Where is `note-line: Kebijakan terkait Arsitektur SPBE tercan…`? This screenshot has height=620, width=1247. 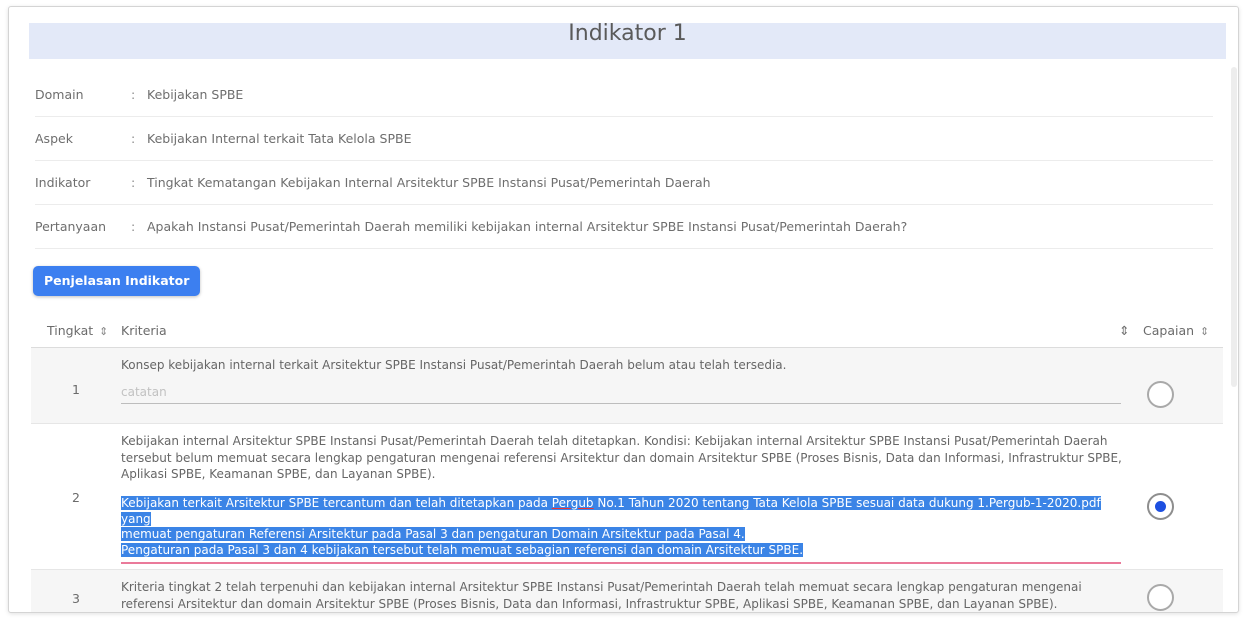 note-line: Kebijakan terkait Arsitektur SPBE tercan… is located at coordinates (621, 511).